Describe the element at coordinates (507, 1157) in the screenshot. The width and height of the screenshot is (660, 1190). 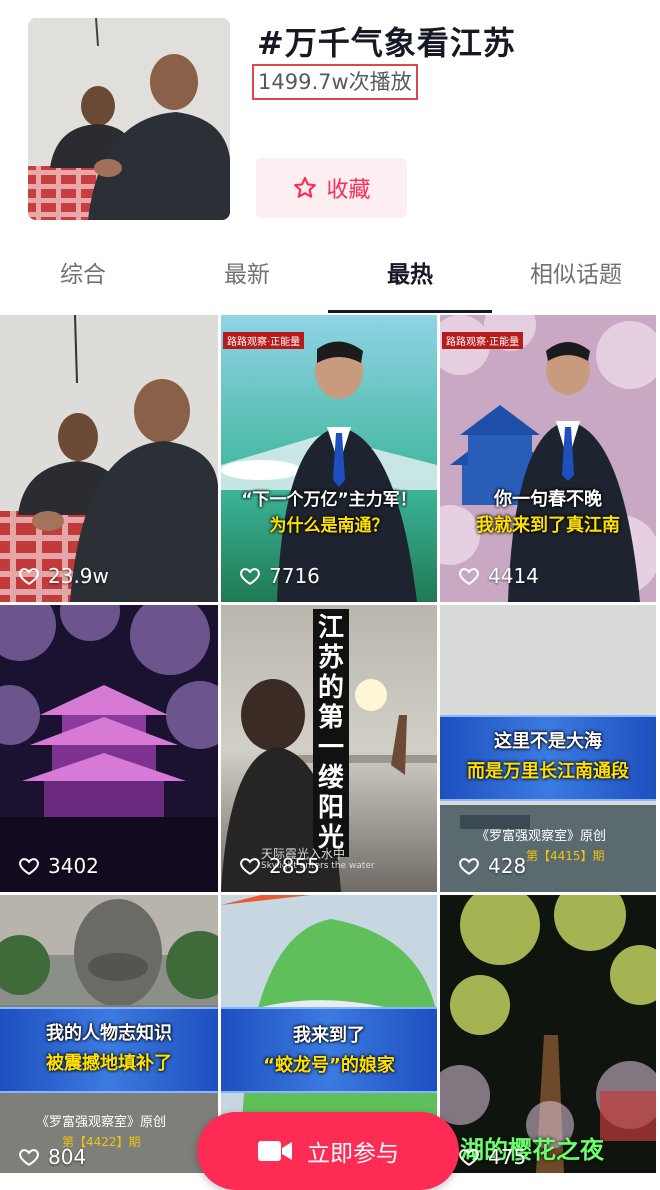
I see `like-count-text: 475` at that location.